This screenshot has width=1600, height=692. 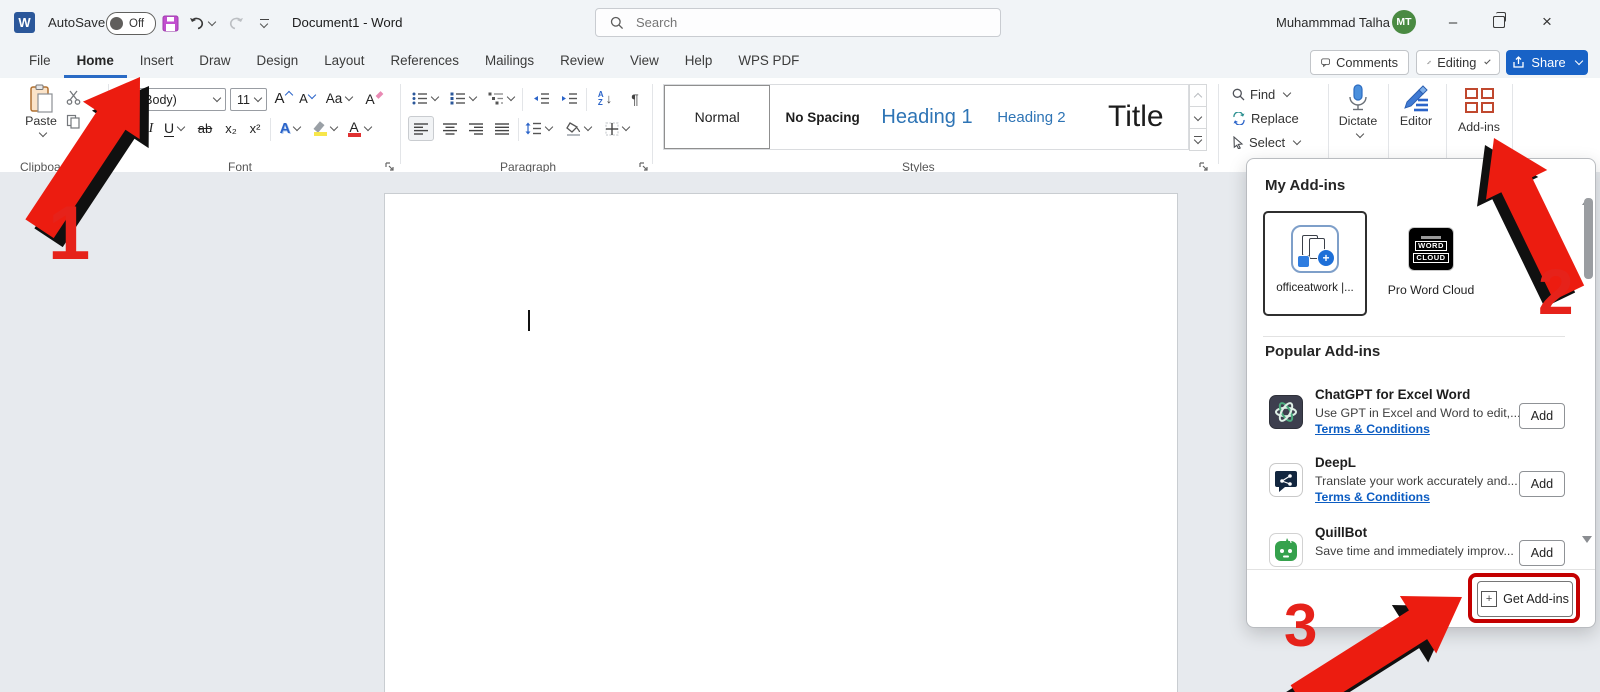 What do you see at coordinates (643, 166) in the screenshot?
I see `paragraph-dialog-launcher-icon` at bounding box center [643, 166].